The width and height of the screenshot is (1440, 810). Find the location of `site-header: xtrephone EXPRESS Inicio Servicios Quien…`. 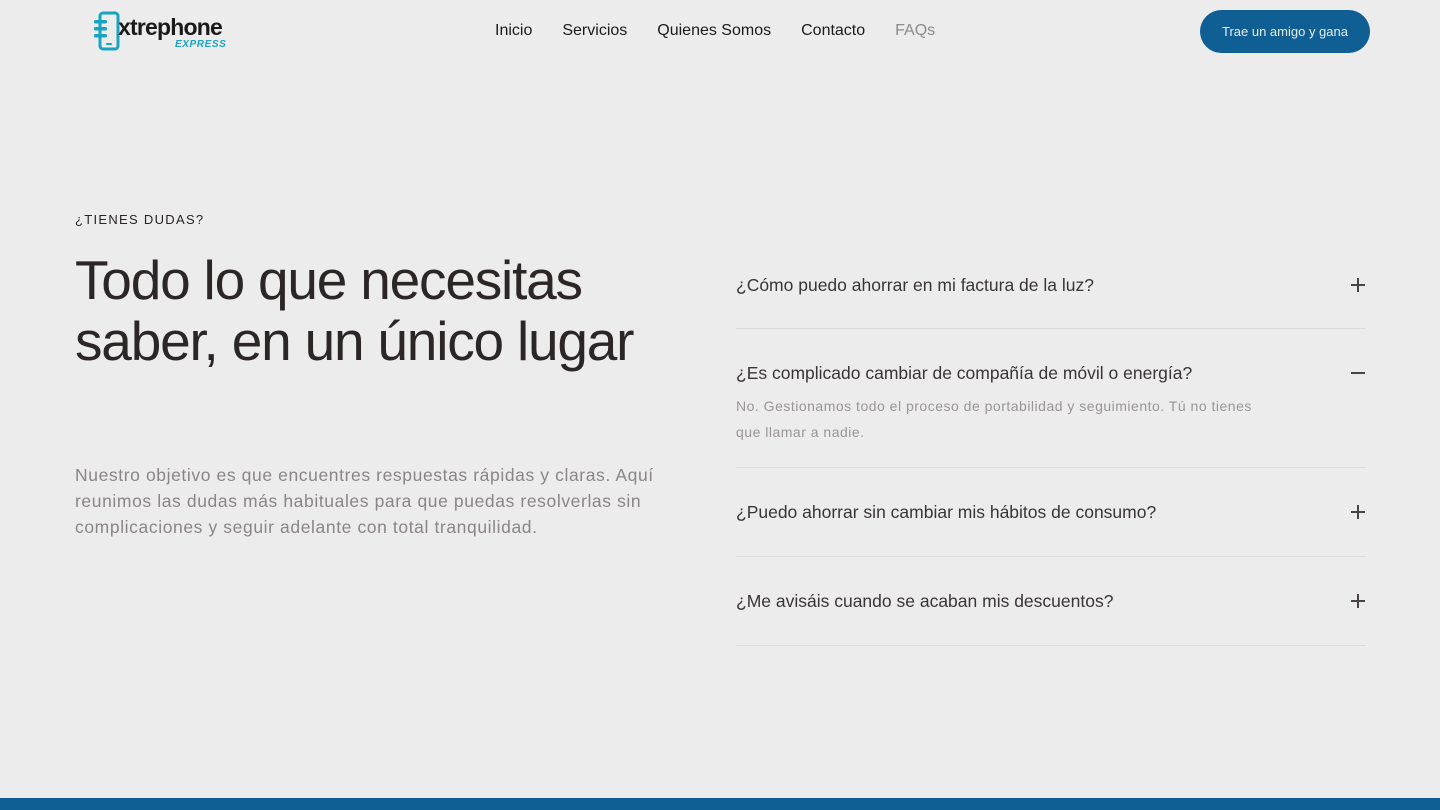

site-header: xtrephone EXPRESS Inicio Servicios Quien… is located at coordinates (720, 32).